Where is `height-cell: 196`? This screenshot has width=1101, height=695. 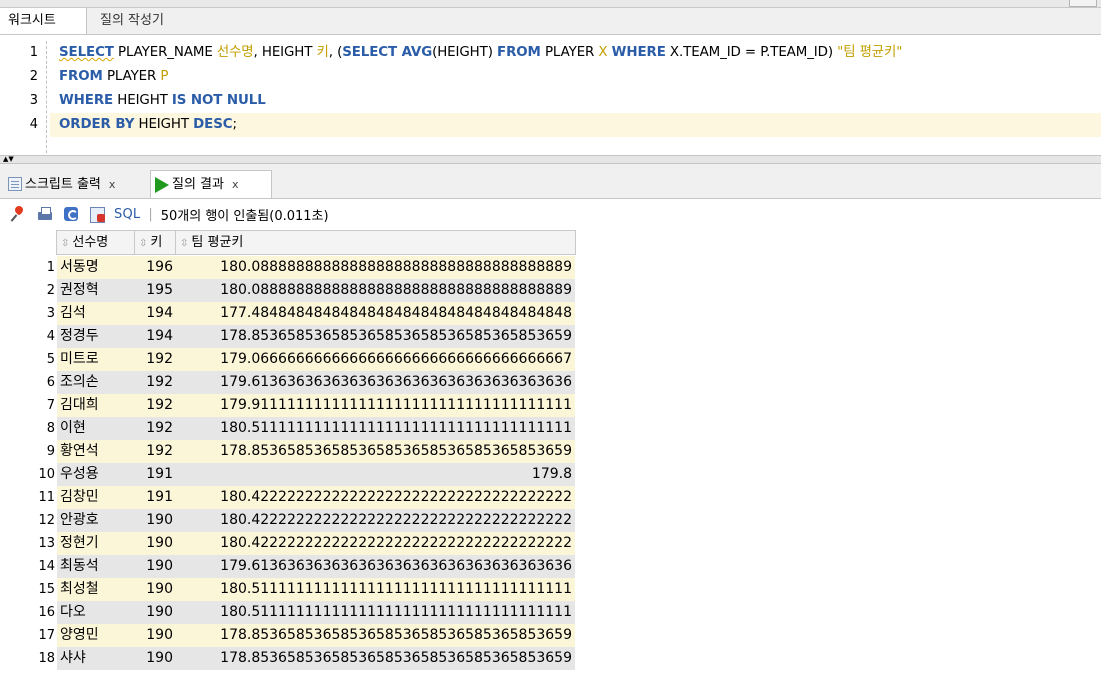 height-cell: 196 is located at coordinates (155, 267).